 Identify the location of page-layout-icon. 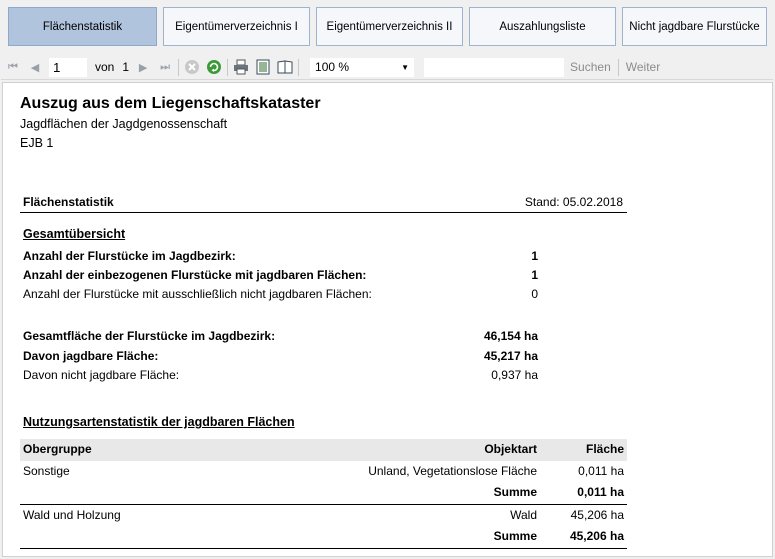
(263, 67).